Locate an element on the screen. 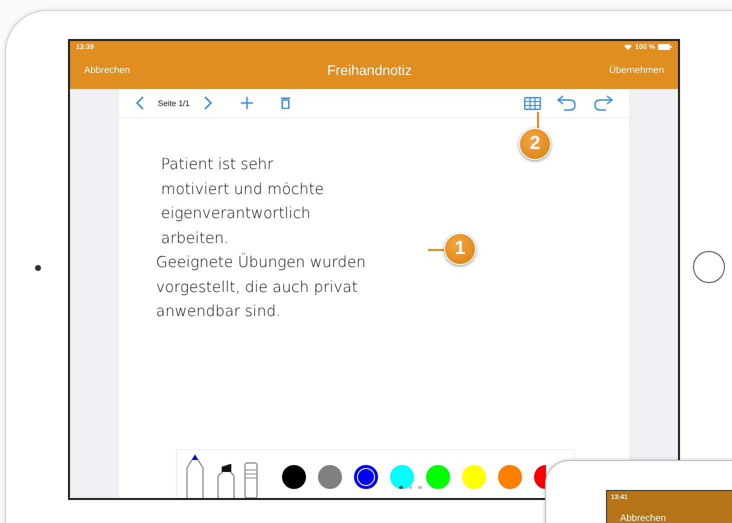 The height and width of the screenshot is (523, 732). trash-icon is located at coordinates (285, 103).